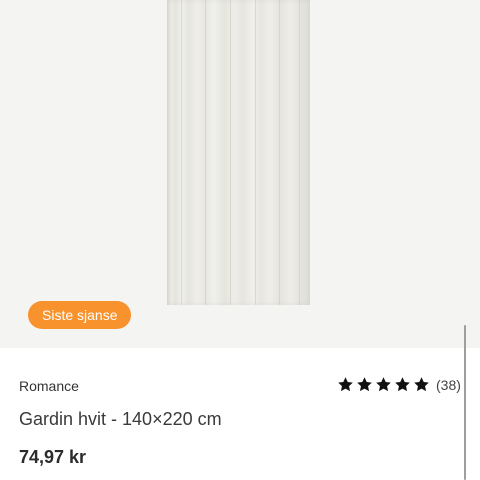 This screenshot has height=480, width=480. What do you see at coordinates (80, 315) in the screenshot?
I see `sale-badge: Siste sjanse` at bounding box center [80, 315].